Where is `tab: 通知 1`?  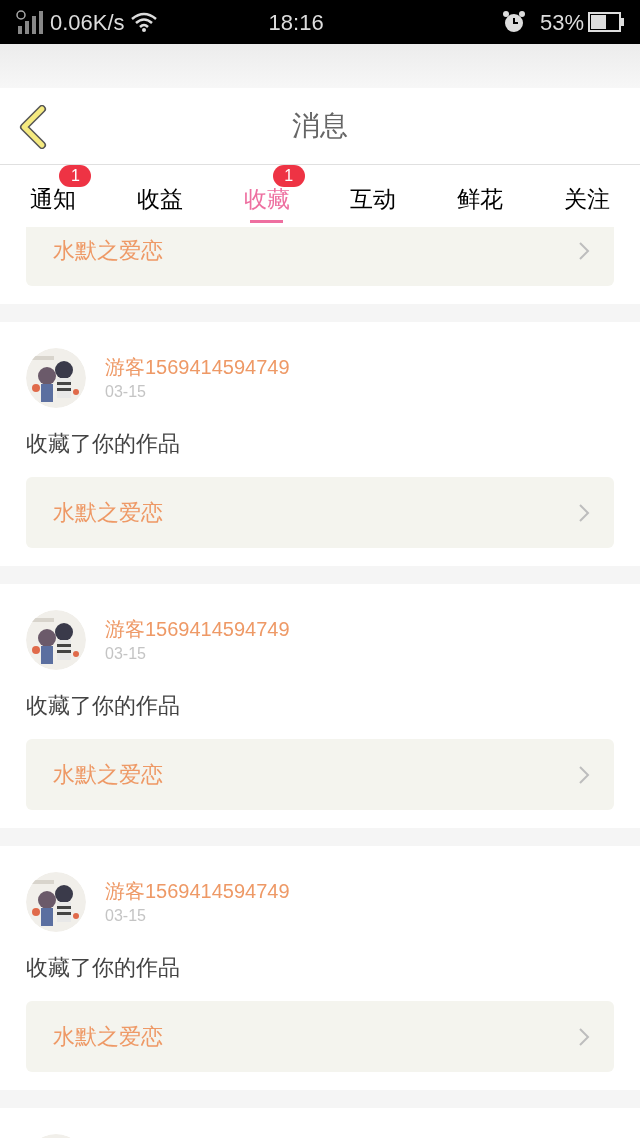
tab: 通知 1 is located at coordinates (53, 196).